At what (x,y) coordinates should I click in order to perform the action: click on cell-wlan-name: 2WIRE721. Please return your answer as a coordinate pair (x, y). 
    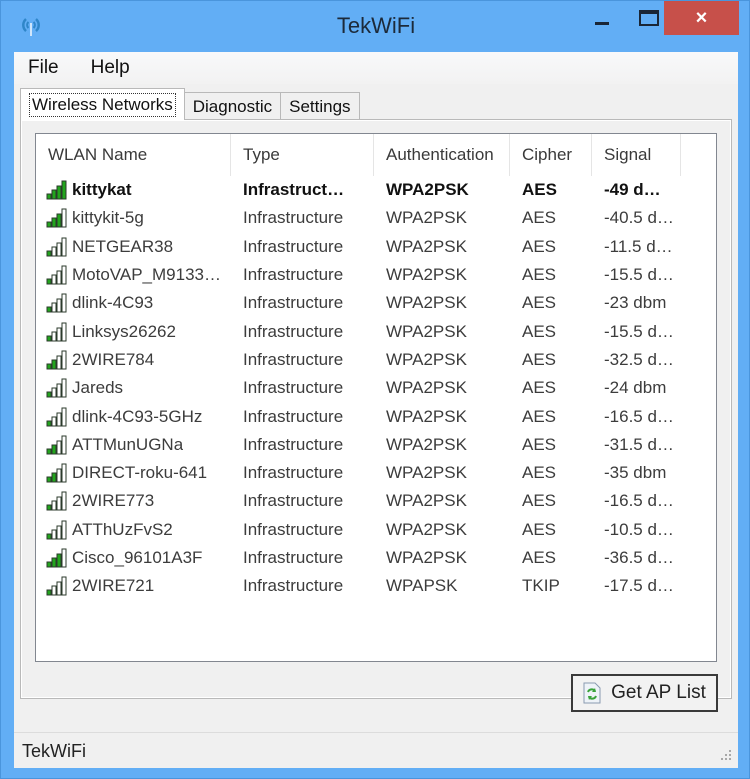
    Looking at the image, I should click on (133, 586).